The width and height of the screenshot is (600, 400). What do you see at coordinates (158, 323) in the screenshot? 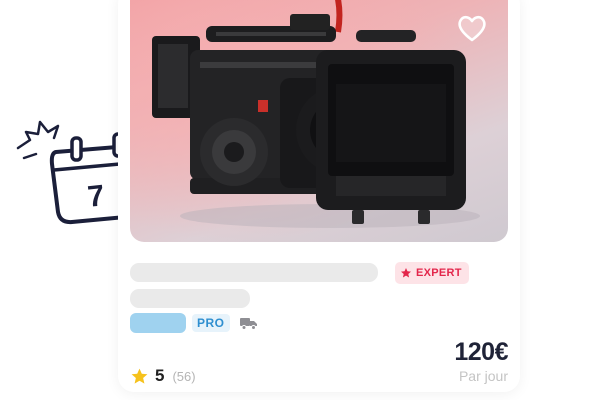
I see `category-placeholder-pill` at bounding box center [158, 323].